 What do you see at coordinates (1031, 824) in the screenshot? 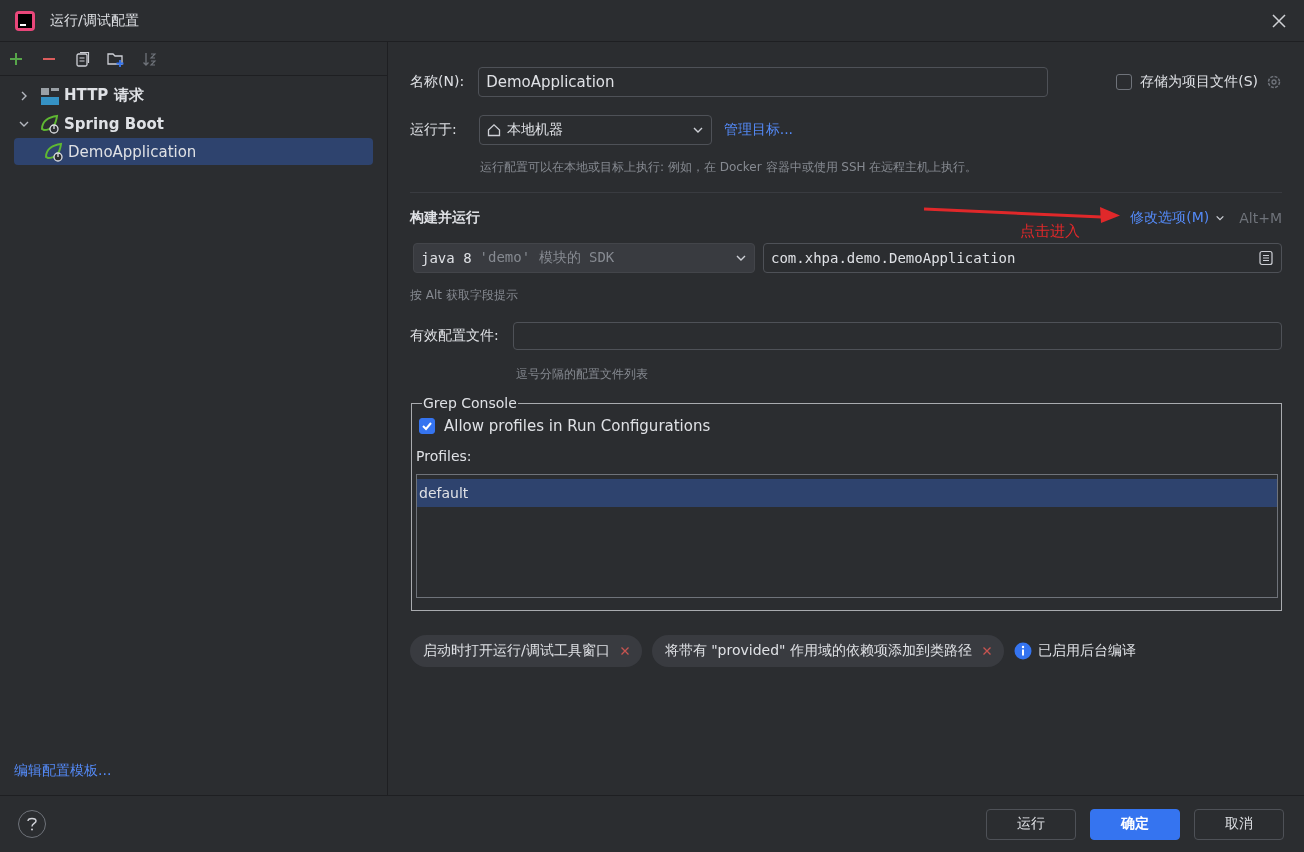
I see `dialog-button: 运行` at bounding box center [1031, 824].